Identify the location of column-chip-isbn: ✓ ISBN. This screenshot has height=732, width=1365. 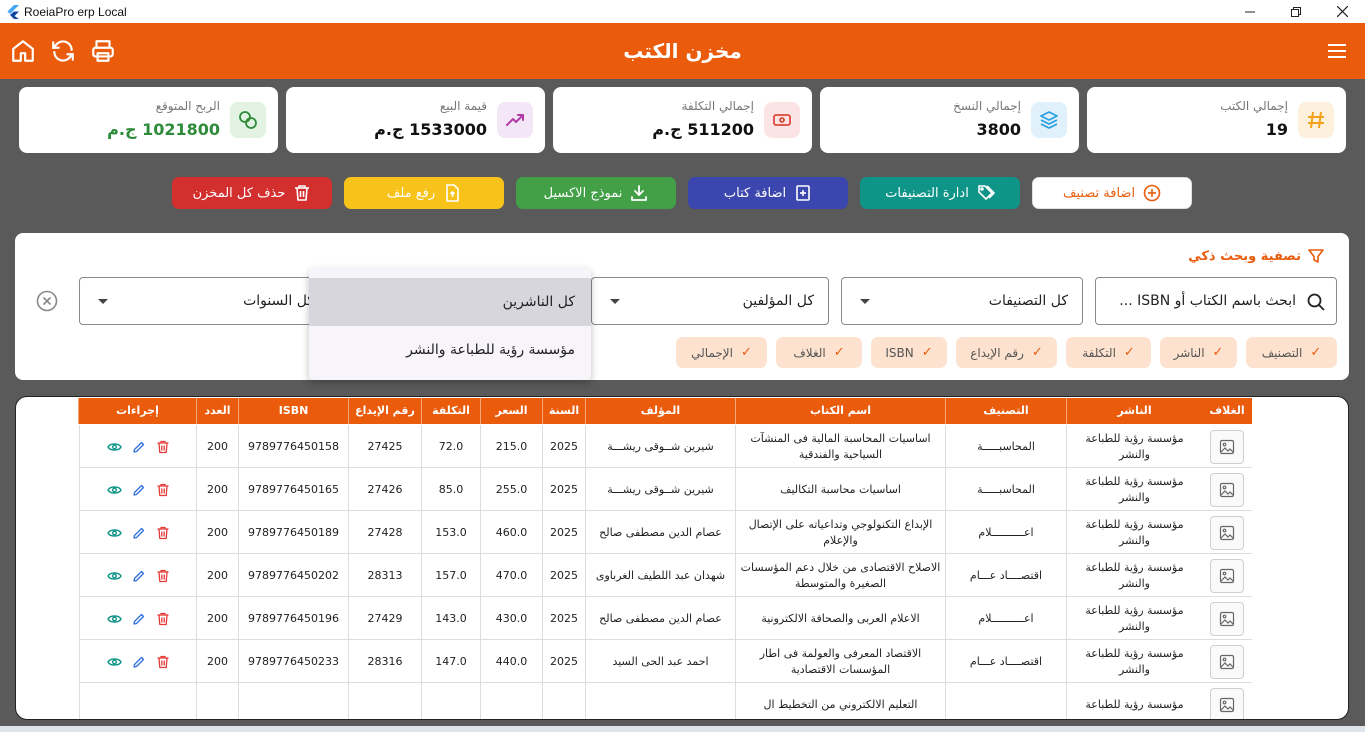
(909, 352).